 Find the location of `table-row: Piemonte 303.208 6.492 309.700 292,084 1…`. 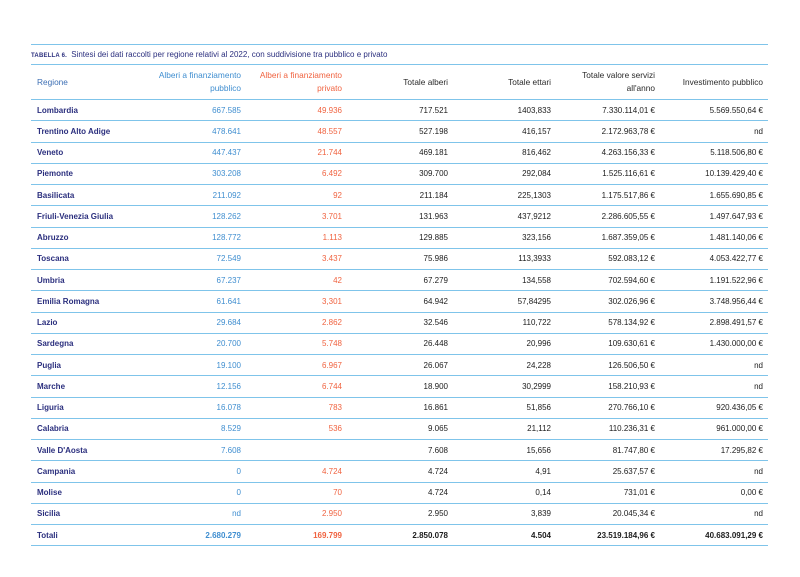

table-row: Piemonte 303.208 6.492 309.700 292,084 1… is located at coordinates (399, 174).